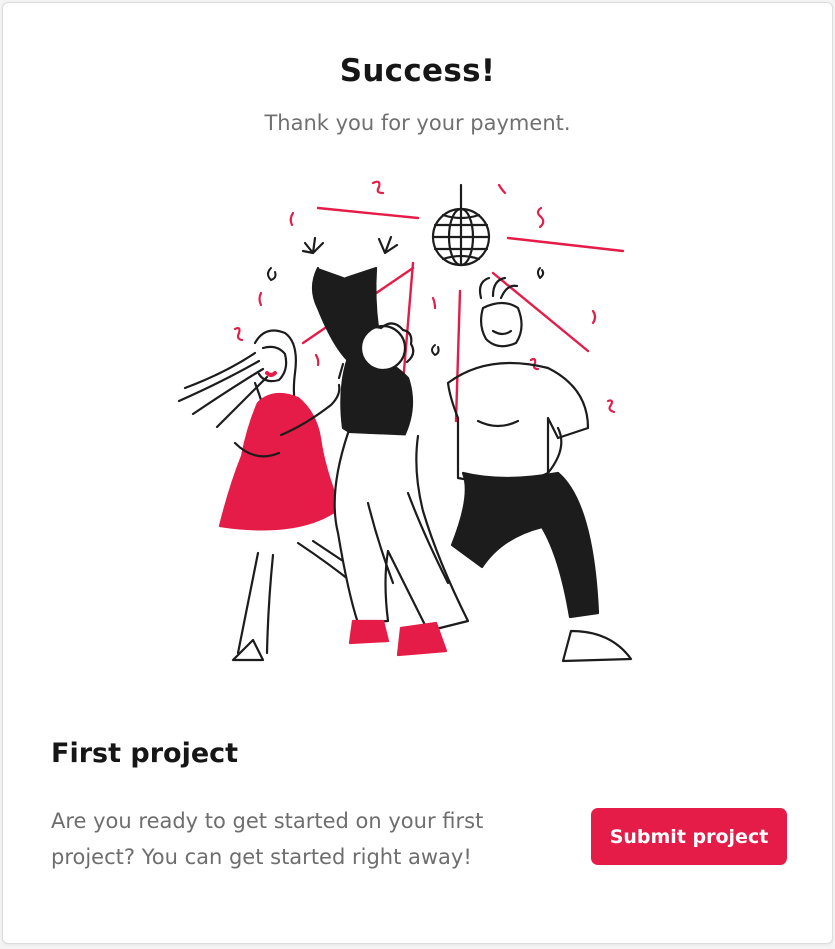 The height and width of the screenshot is (949, 835). Describe the element at coordinates (417, 123) in the screenshot. I see `payment-confirmation-text: Thank you for your payment.` at that location.